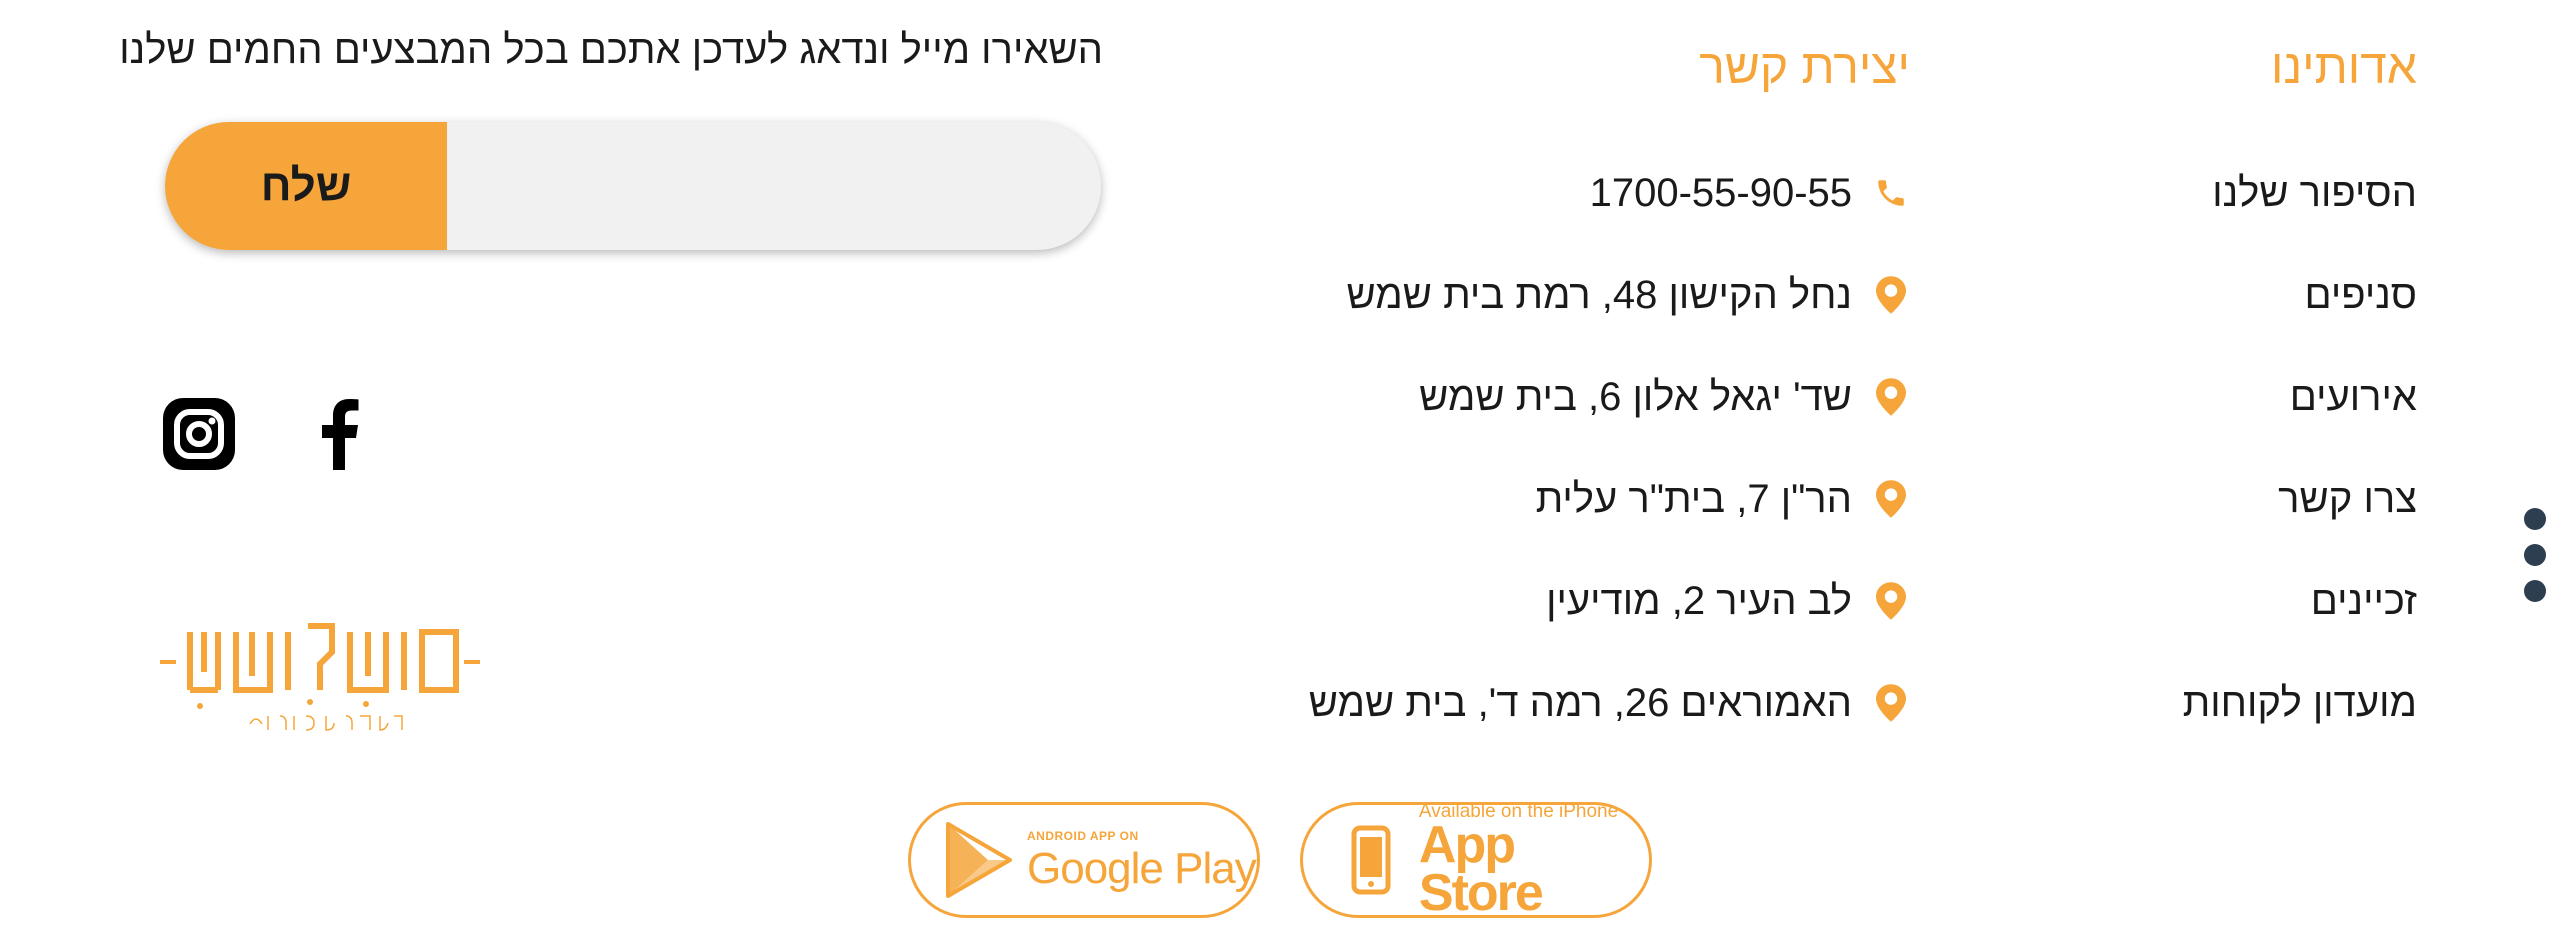  Describe the element at coordinates (199, 434) in the screenshot. I see `instagram-icon` at that location.